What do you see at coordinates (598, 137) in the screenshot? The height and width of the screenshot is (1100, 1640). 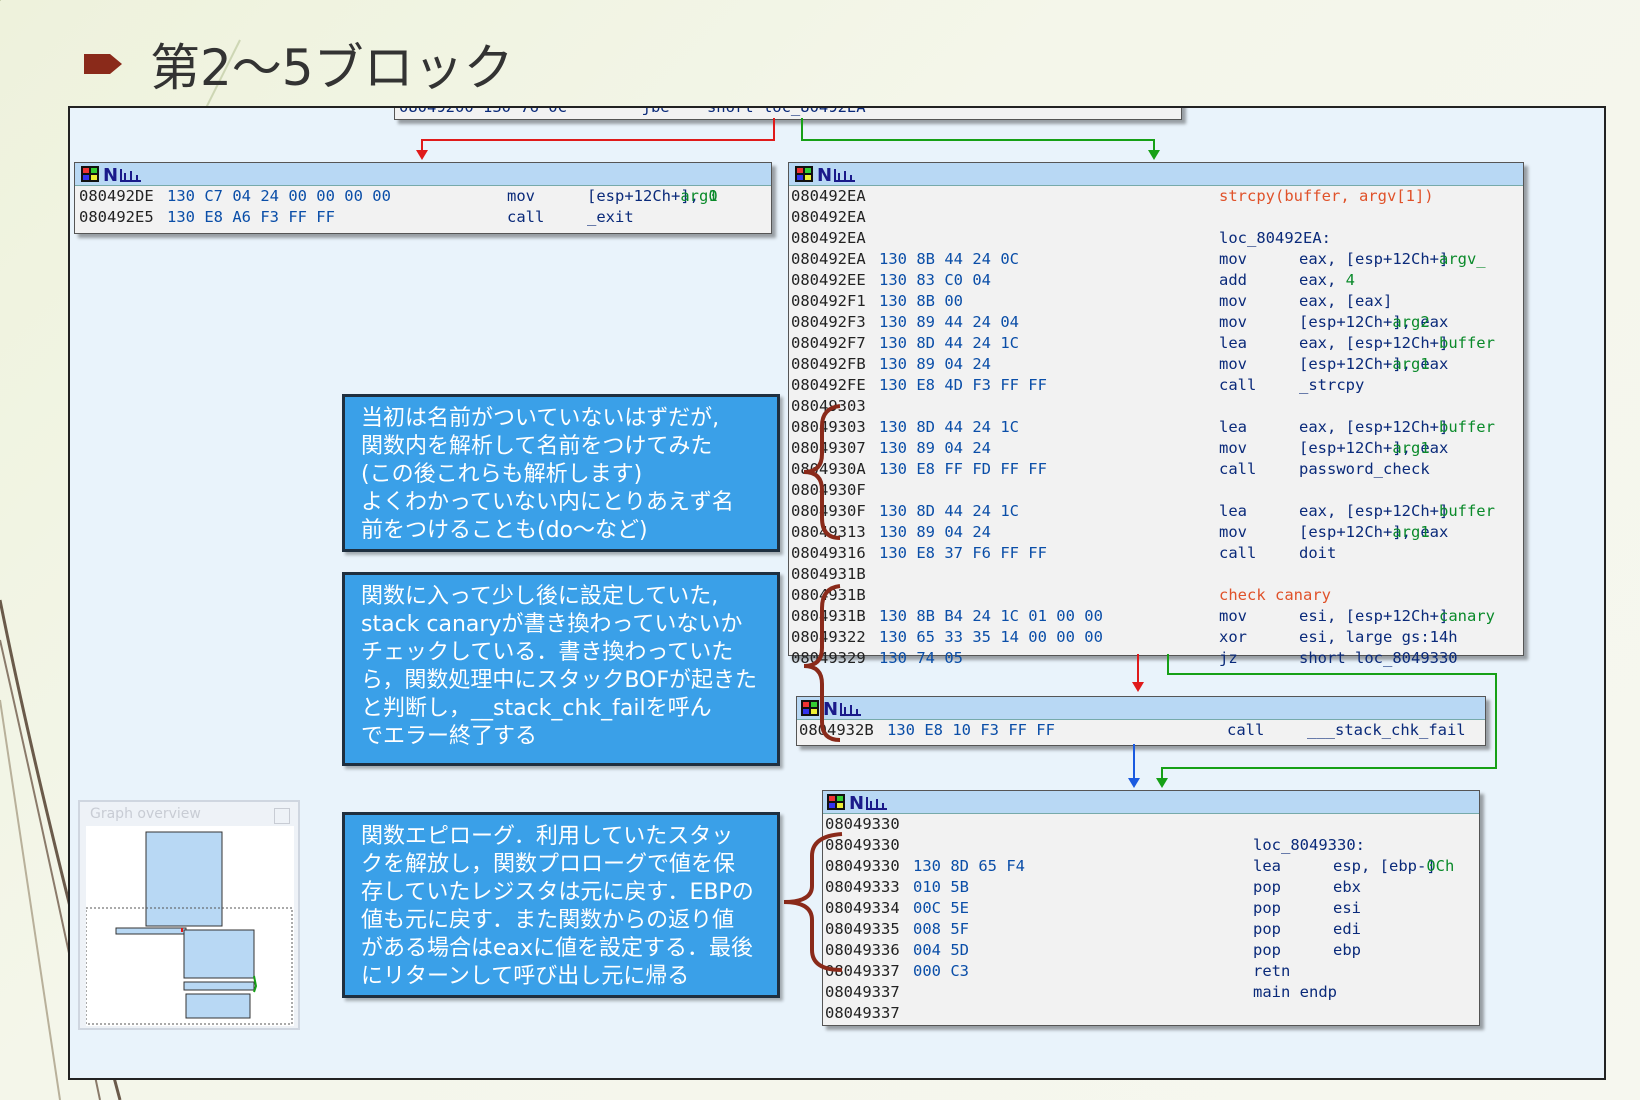 I see `edge-false` at bounding box center [598, 137].